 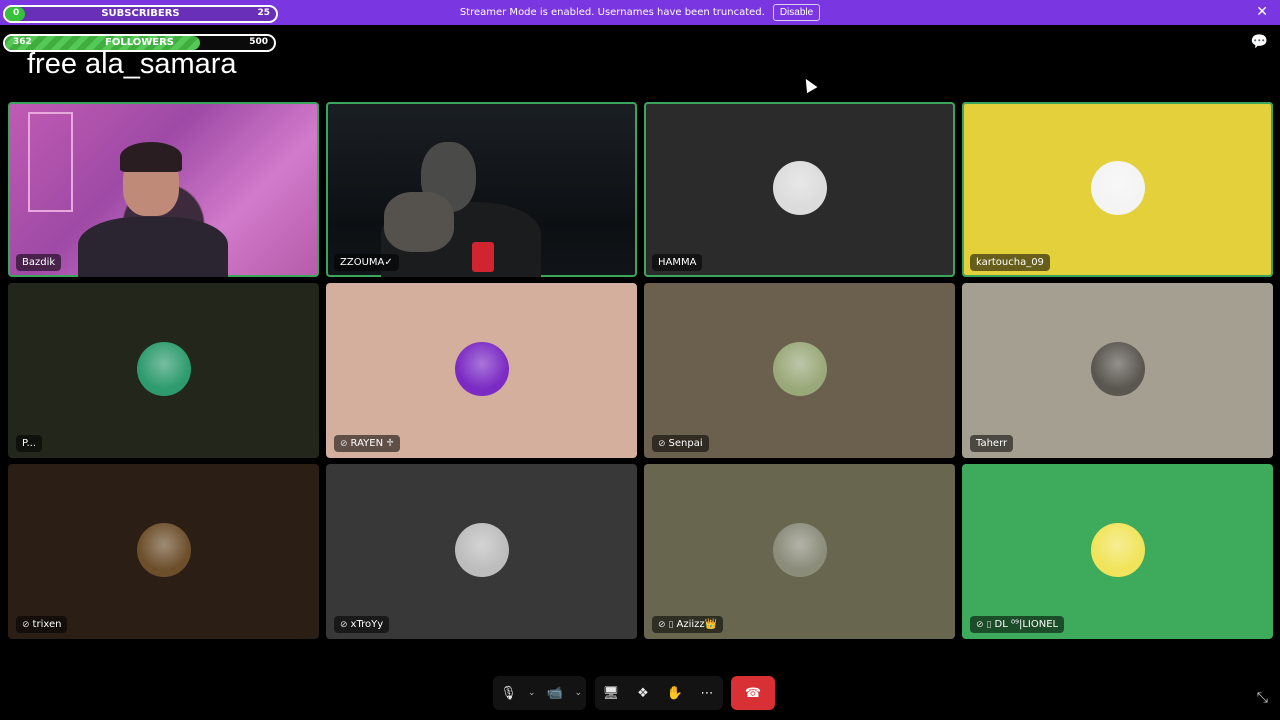 I want to click on participant-name: Senpai, so click(x=685, y=443).